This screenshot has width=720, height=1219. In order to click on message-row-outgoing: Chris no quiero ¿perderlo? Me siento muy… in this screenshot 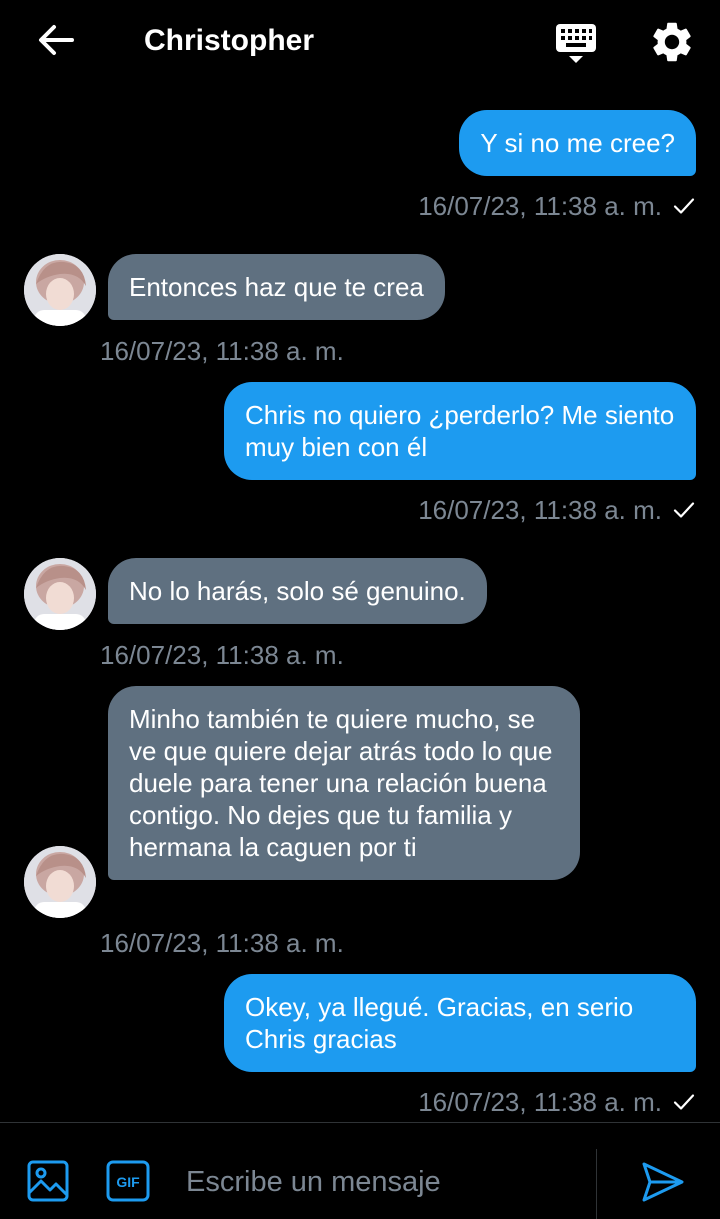, I will do `click(460, 431)`.